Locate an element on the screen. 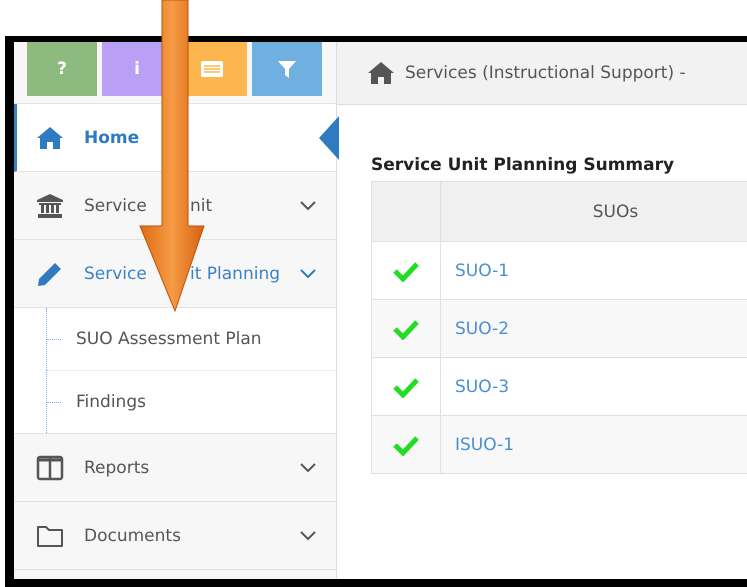 This screenshot has height=587, width=747. bank-icon is located at coordinates (50, 205).